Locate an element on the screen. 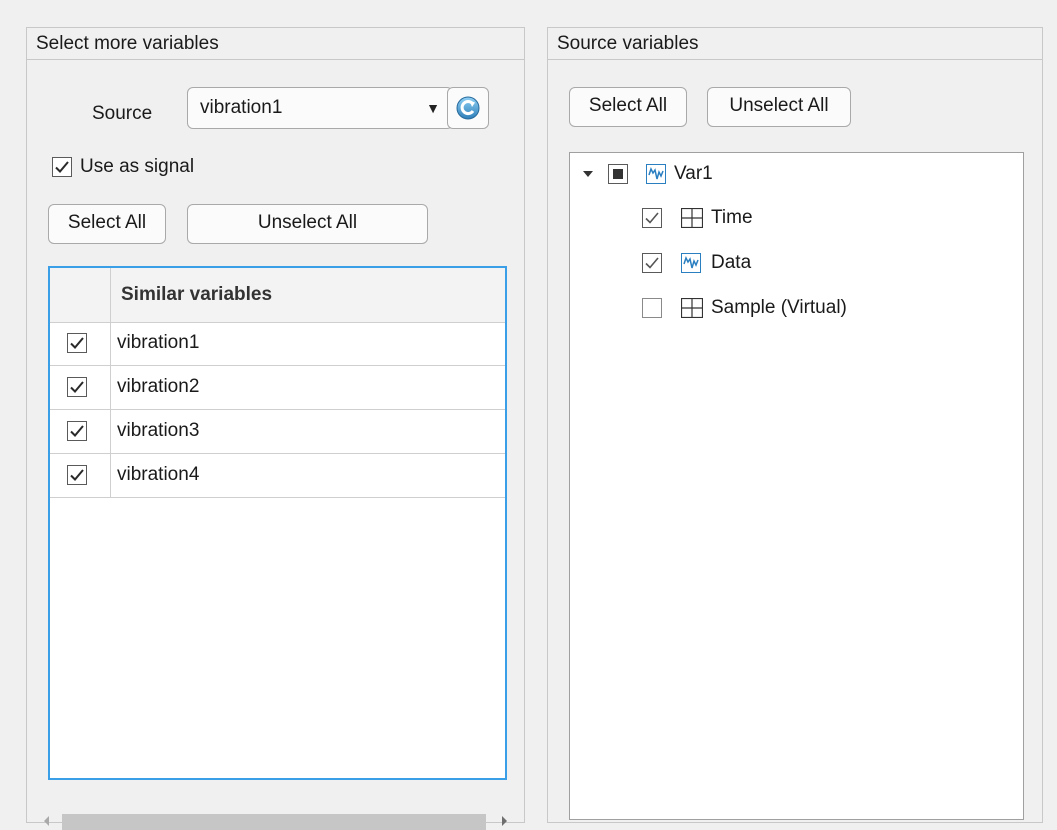 Image resolution: width=1057 pixels, height=830 pixels. table-row: vibration4 is located at coordinates (277, 476).